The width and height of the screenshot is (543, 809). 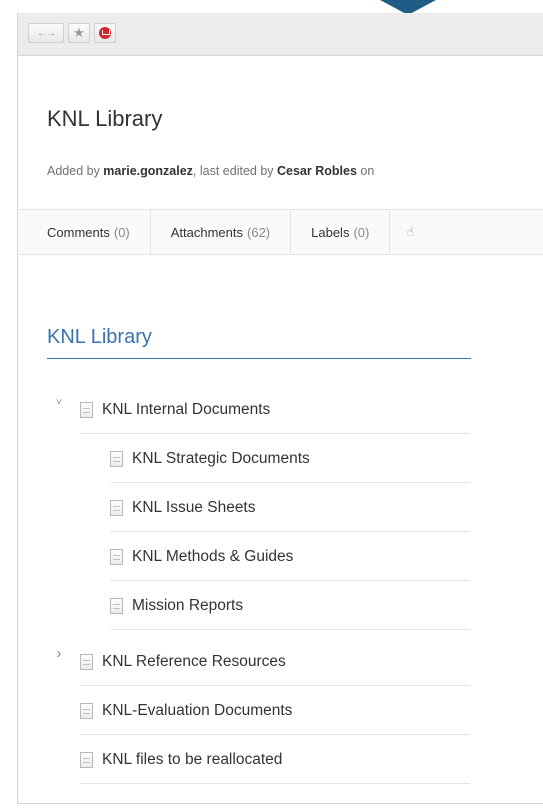 What do you see at coordinates (59, 653) in the screenshot?
I see `chevron-right-icon: ›` at bounding box center [59, 653].